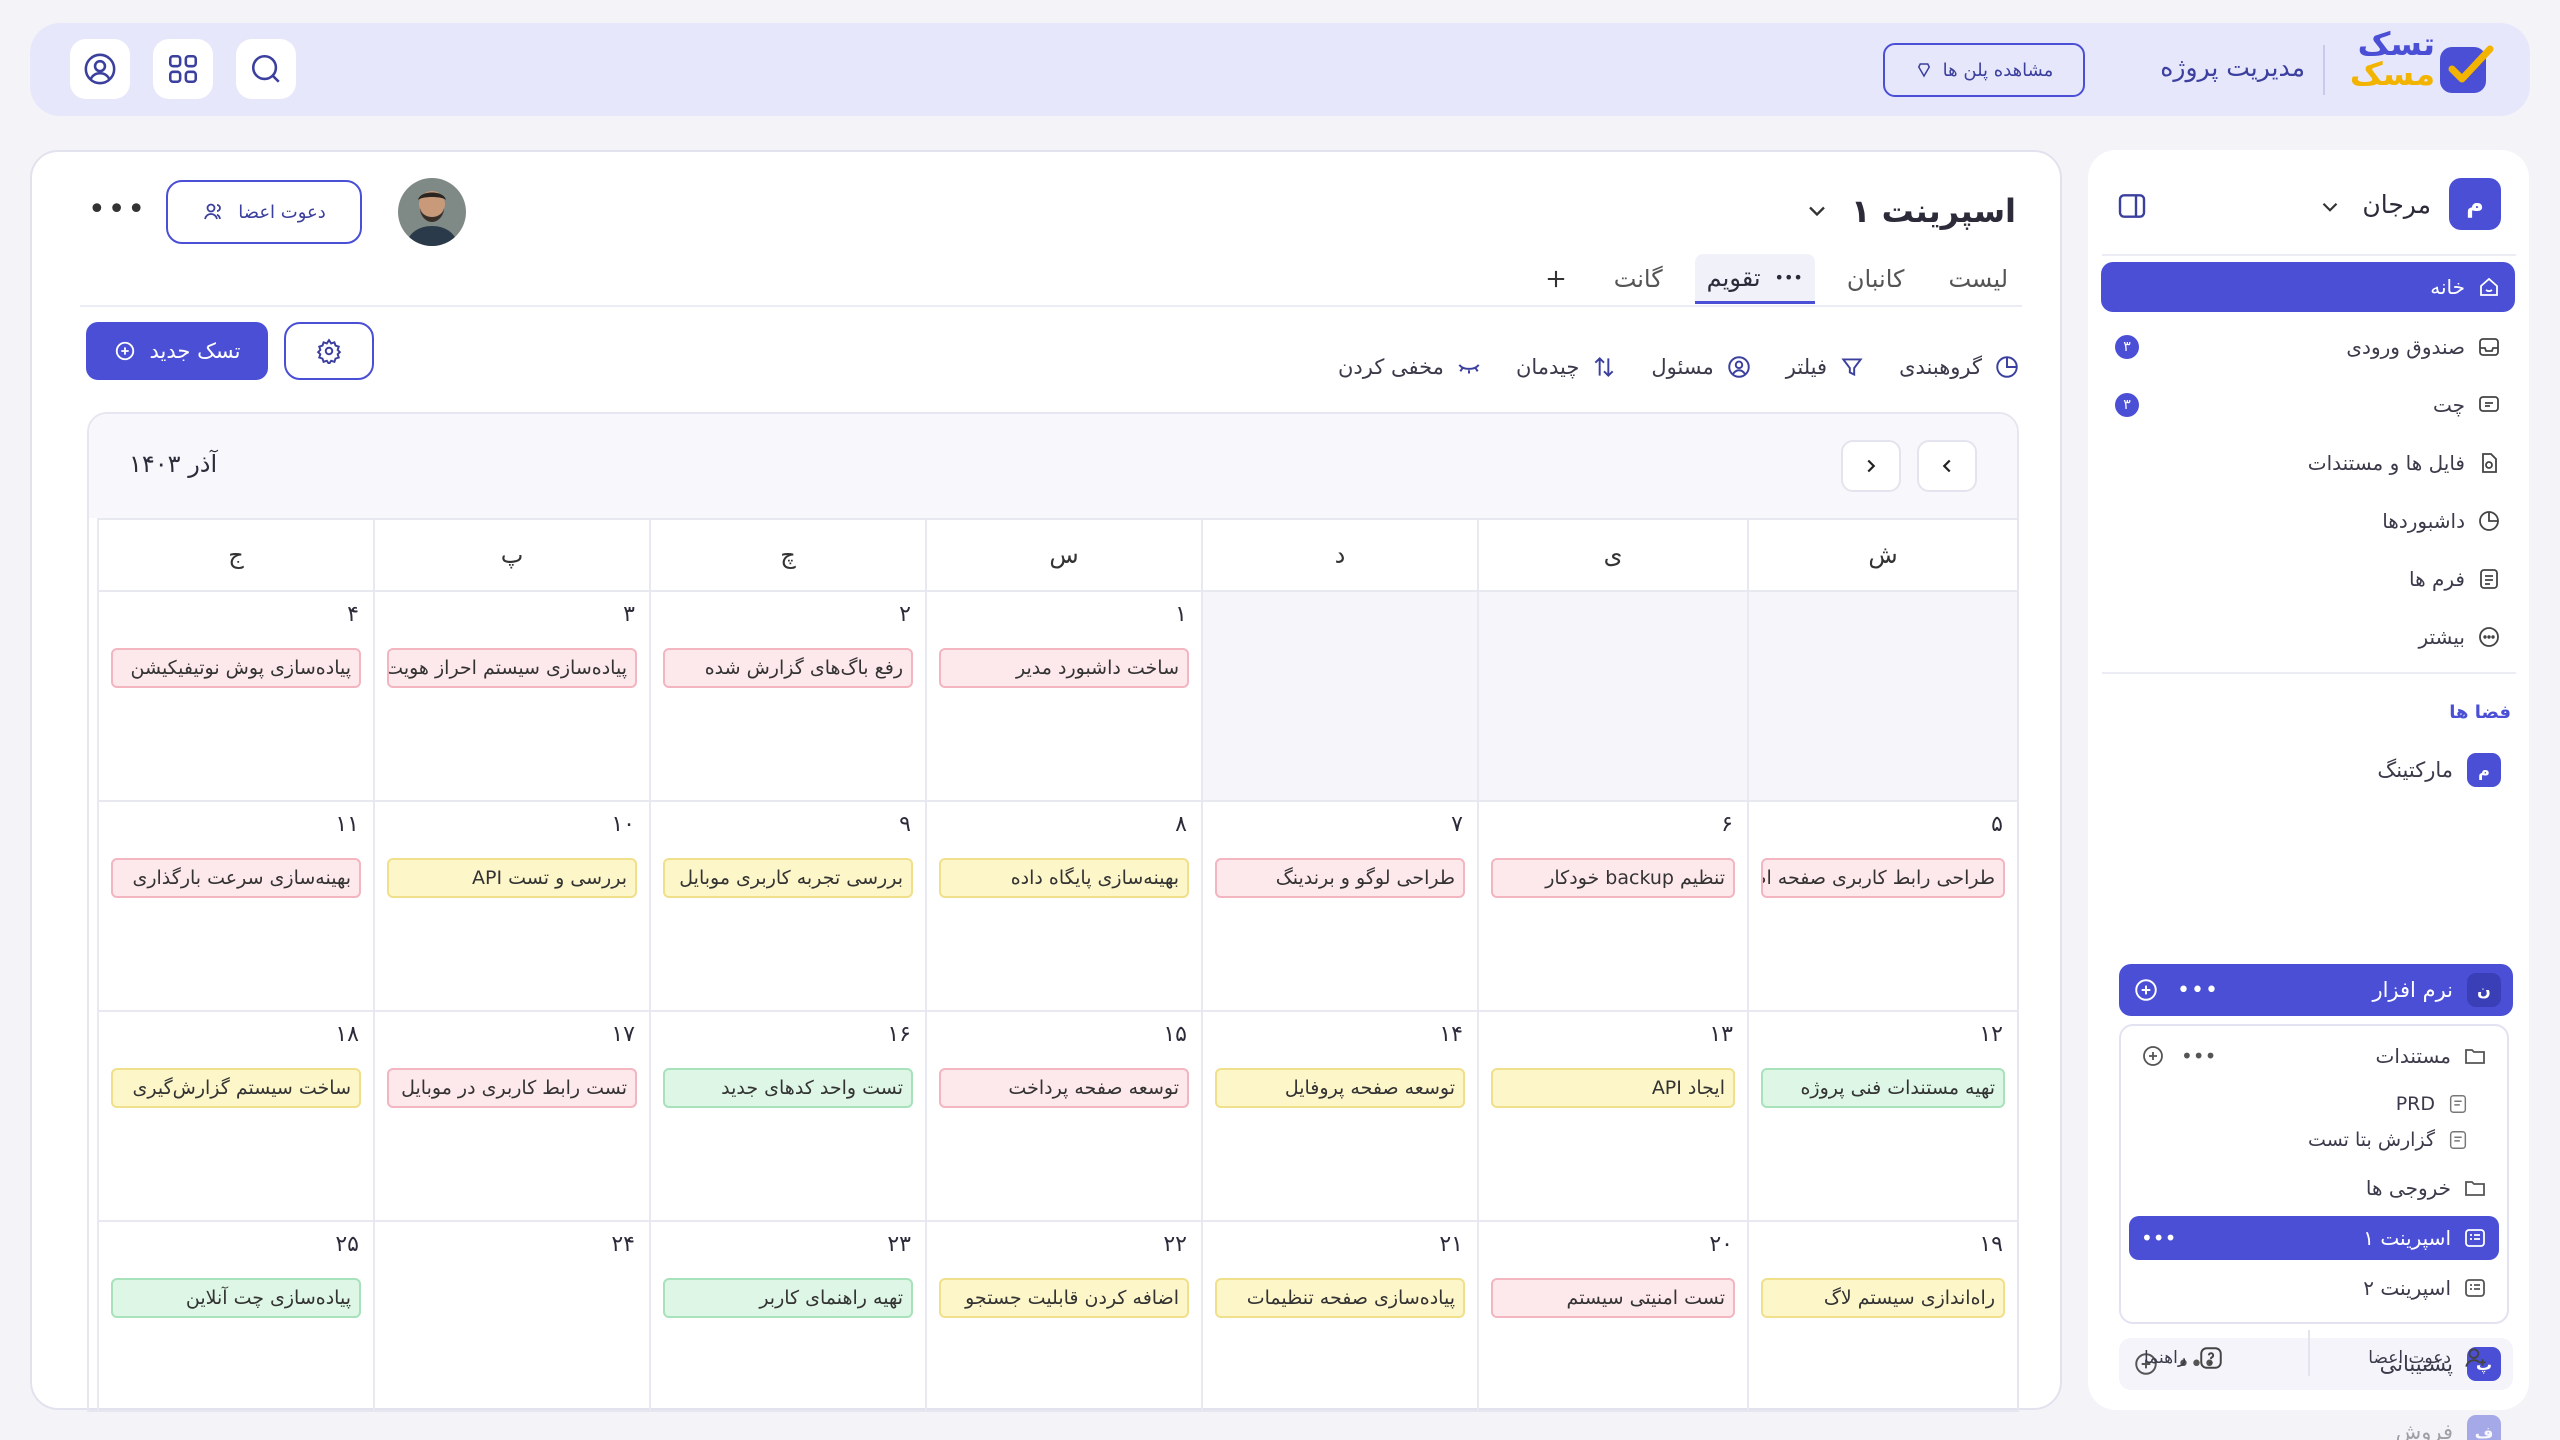  I want to click on tab-list: لیست, so click(1978, 279).